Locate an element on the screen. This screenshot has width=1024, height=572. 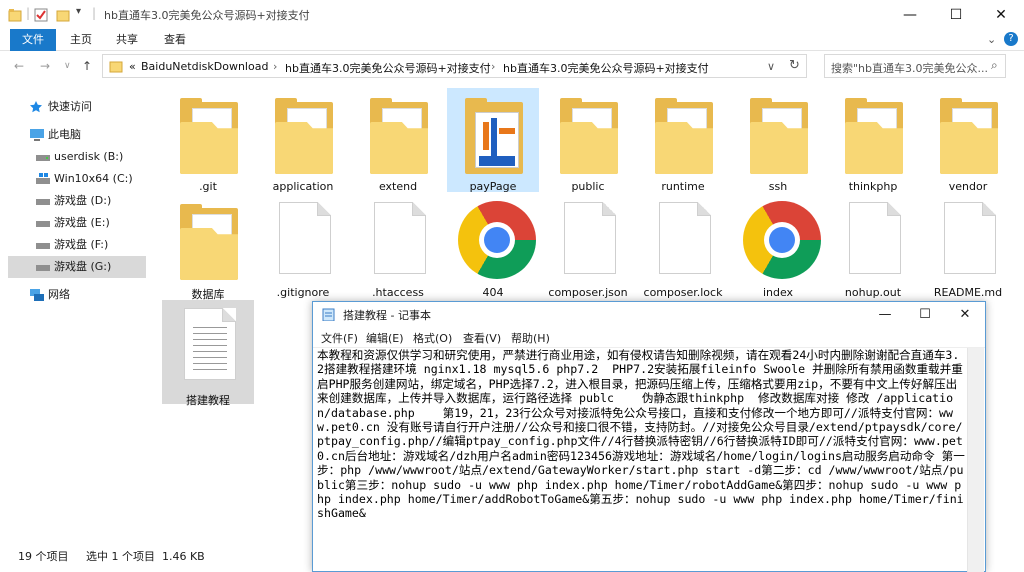
tab-share: 共享 is located at coordinates (127, 40).